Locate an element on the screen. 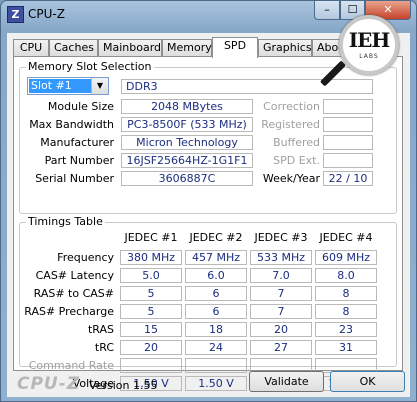 Image resolution: width=417 pixels, height=402 pixels. week-year-value: 22 / 10 is located at coordinates (348, 178).